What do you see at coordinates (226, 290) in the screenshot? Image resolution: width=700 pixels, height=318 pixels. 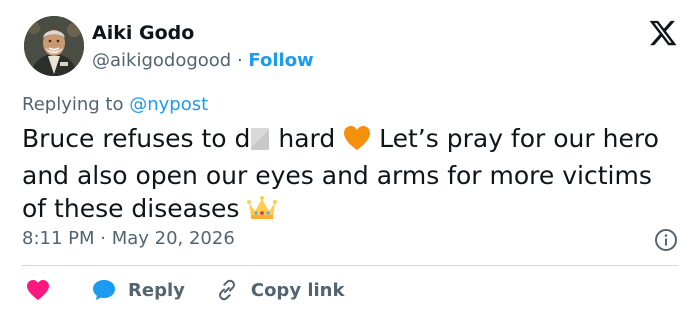 I see `link-icon` at bounding box center [226, 290].